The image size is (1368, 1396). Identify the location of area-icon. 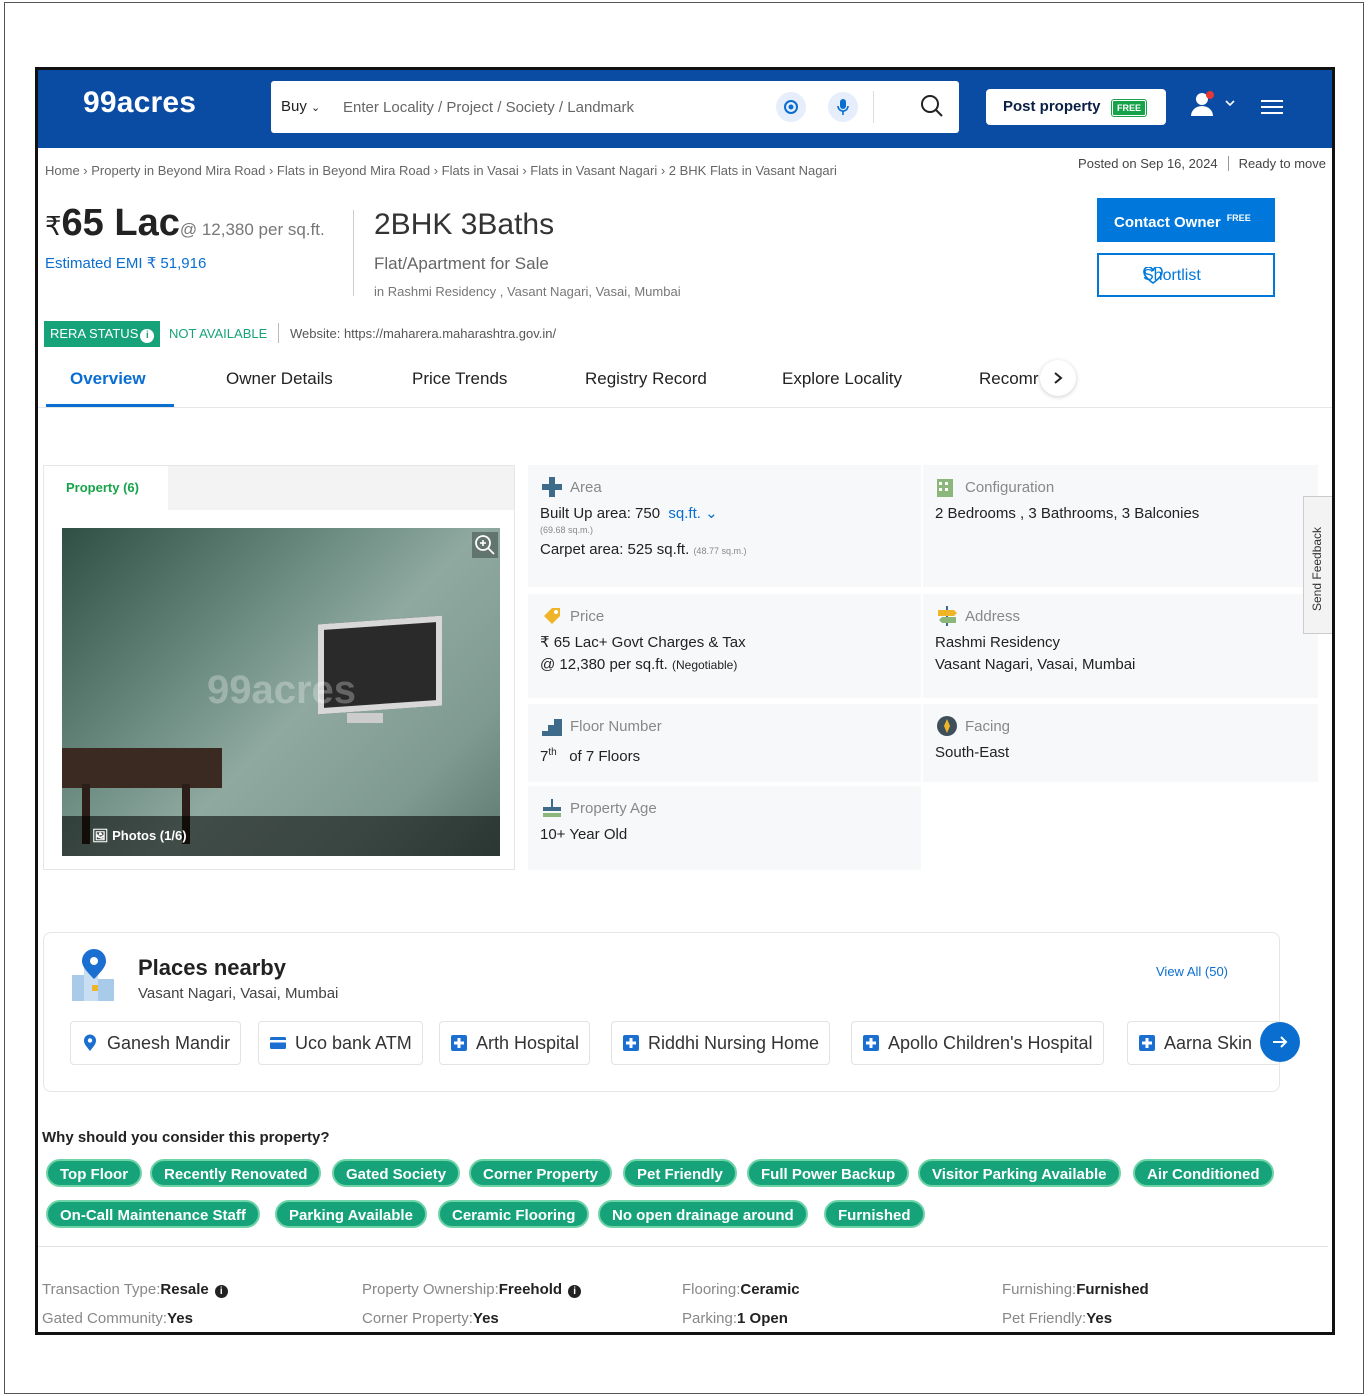
(552, 487).